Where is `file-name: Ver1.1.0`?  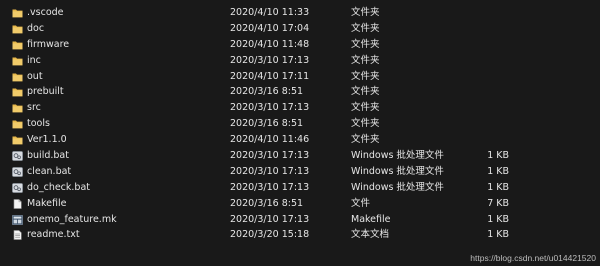
file-name: Ver1.1.0 is located at coordinates (47, 140).